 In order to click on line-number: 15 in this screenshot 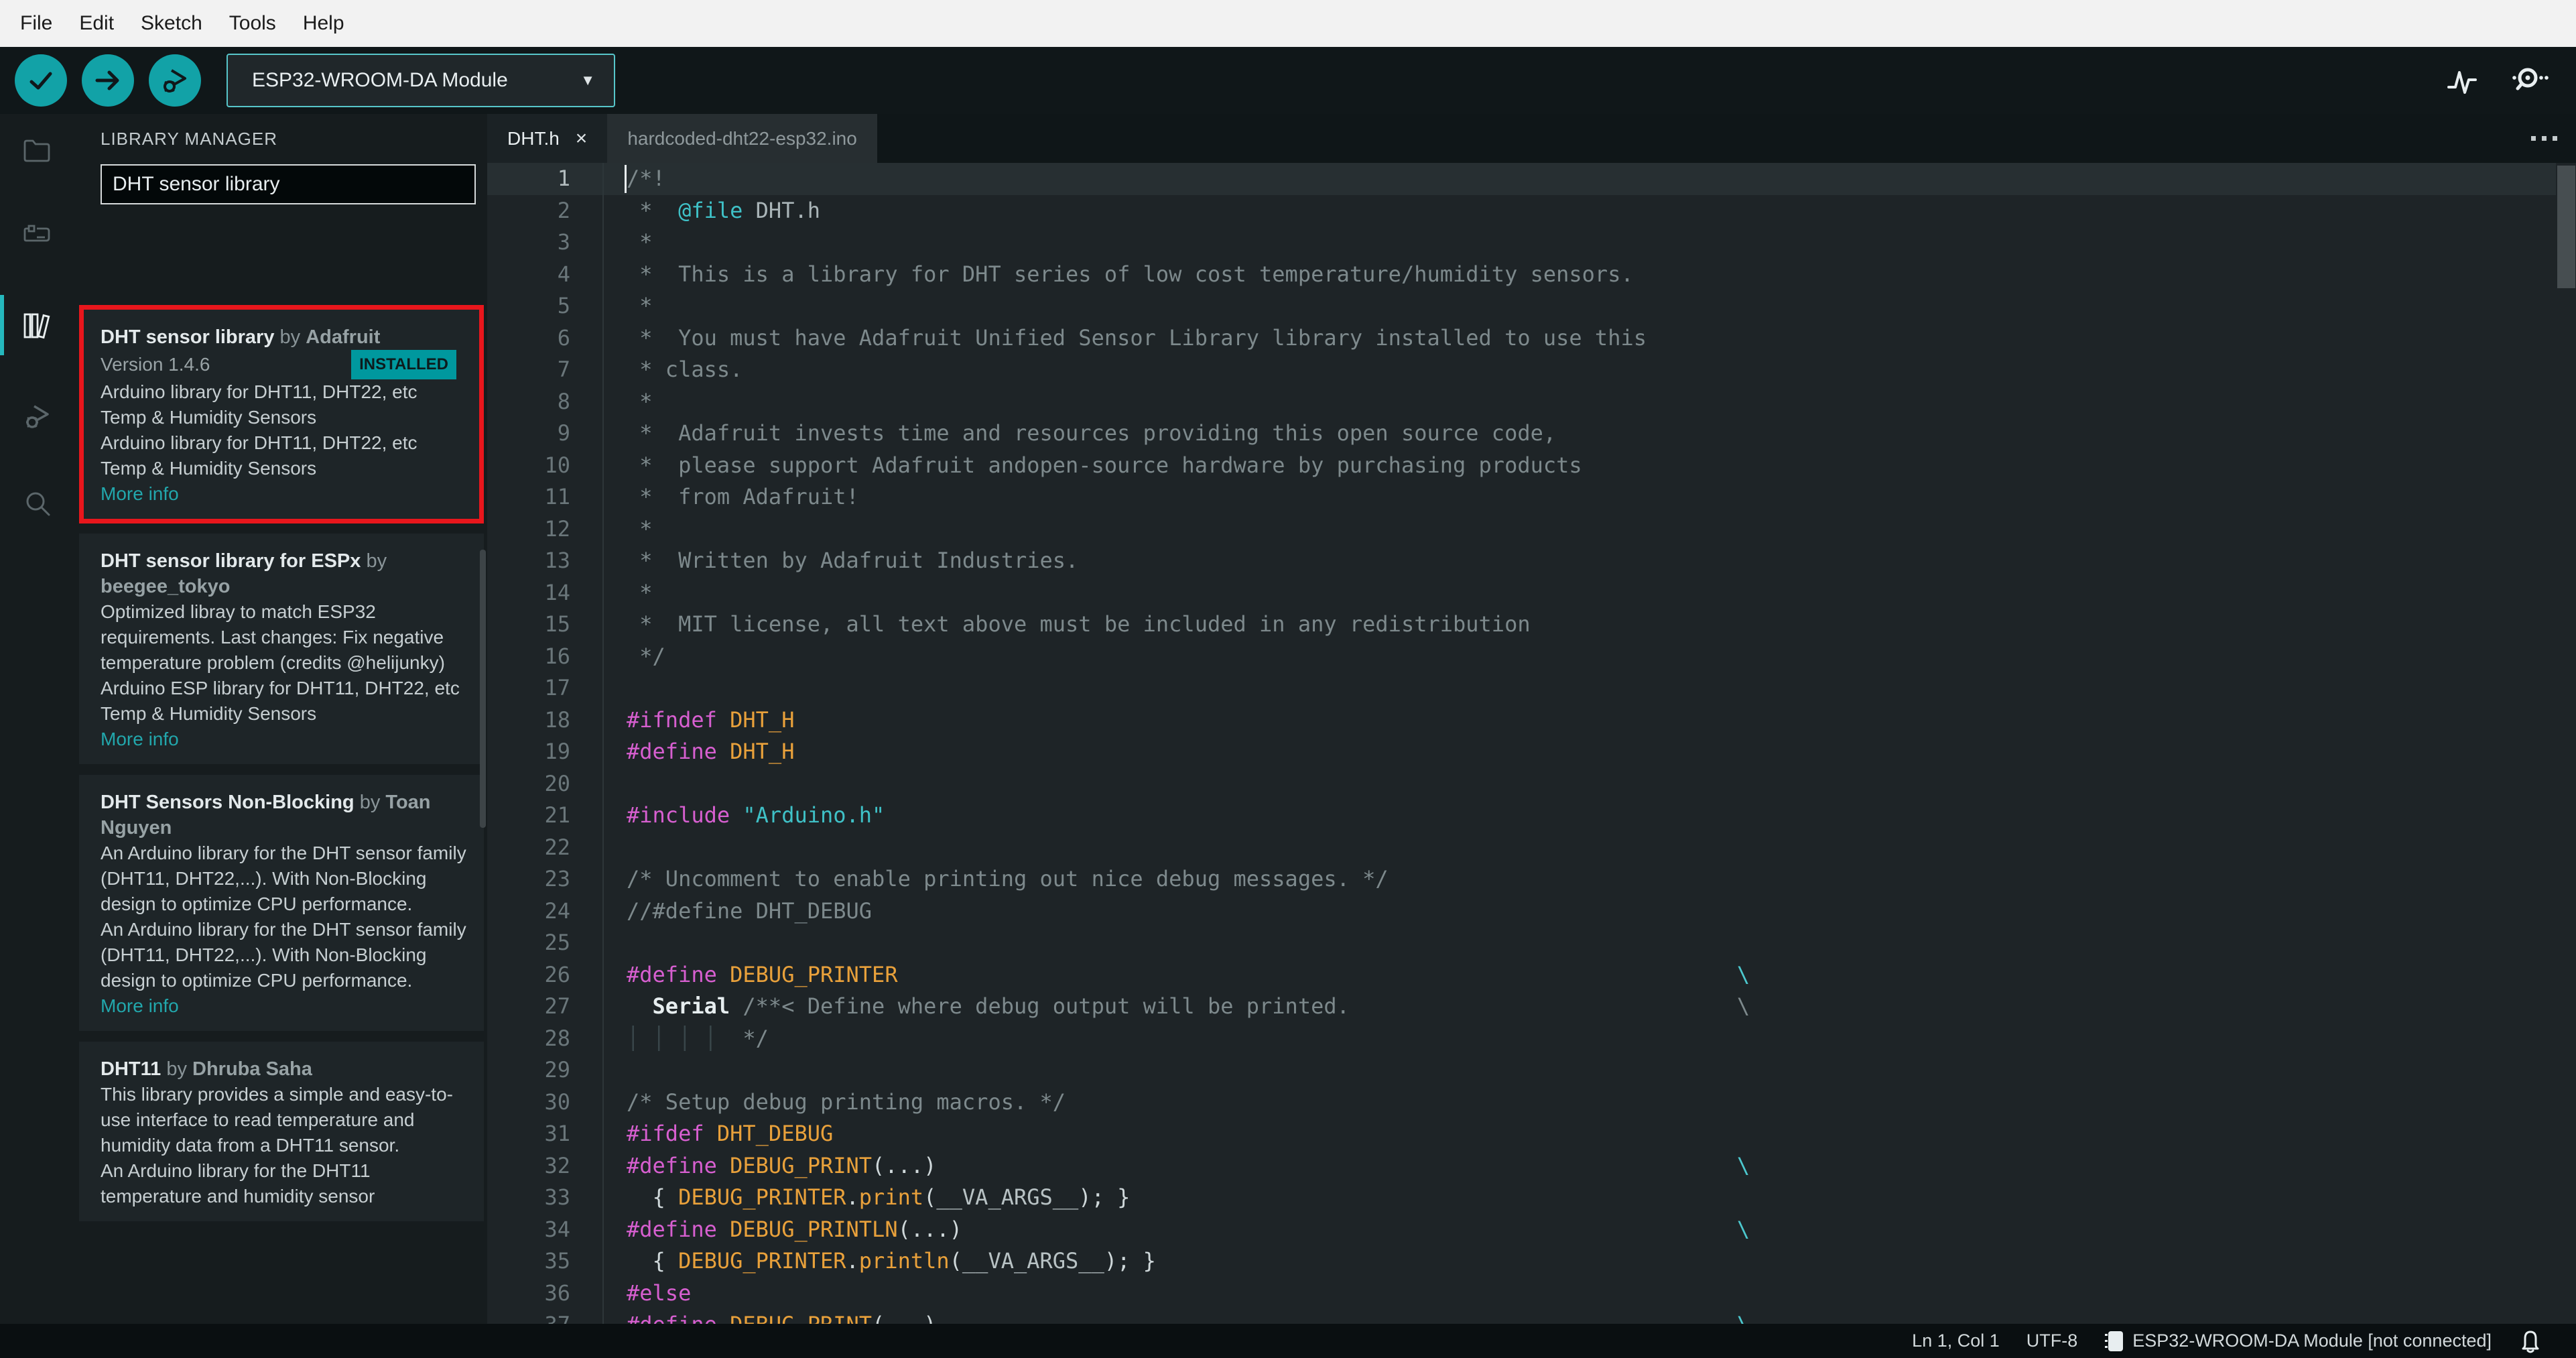, I will do `click(528, 625)`.